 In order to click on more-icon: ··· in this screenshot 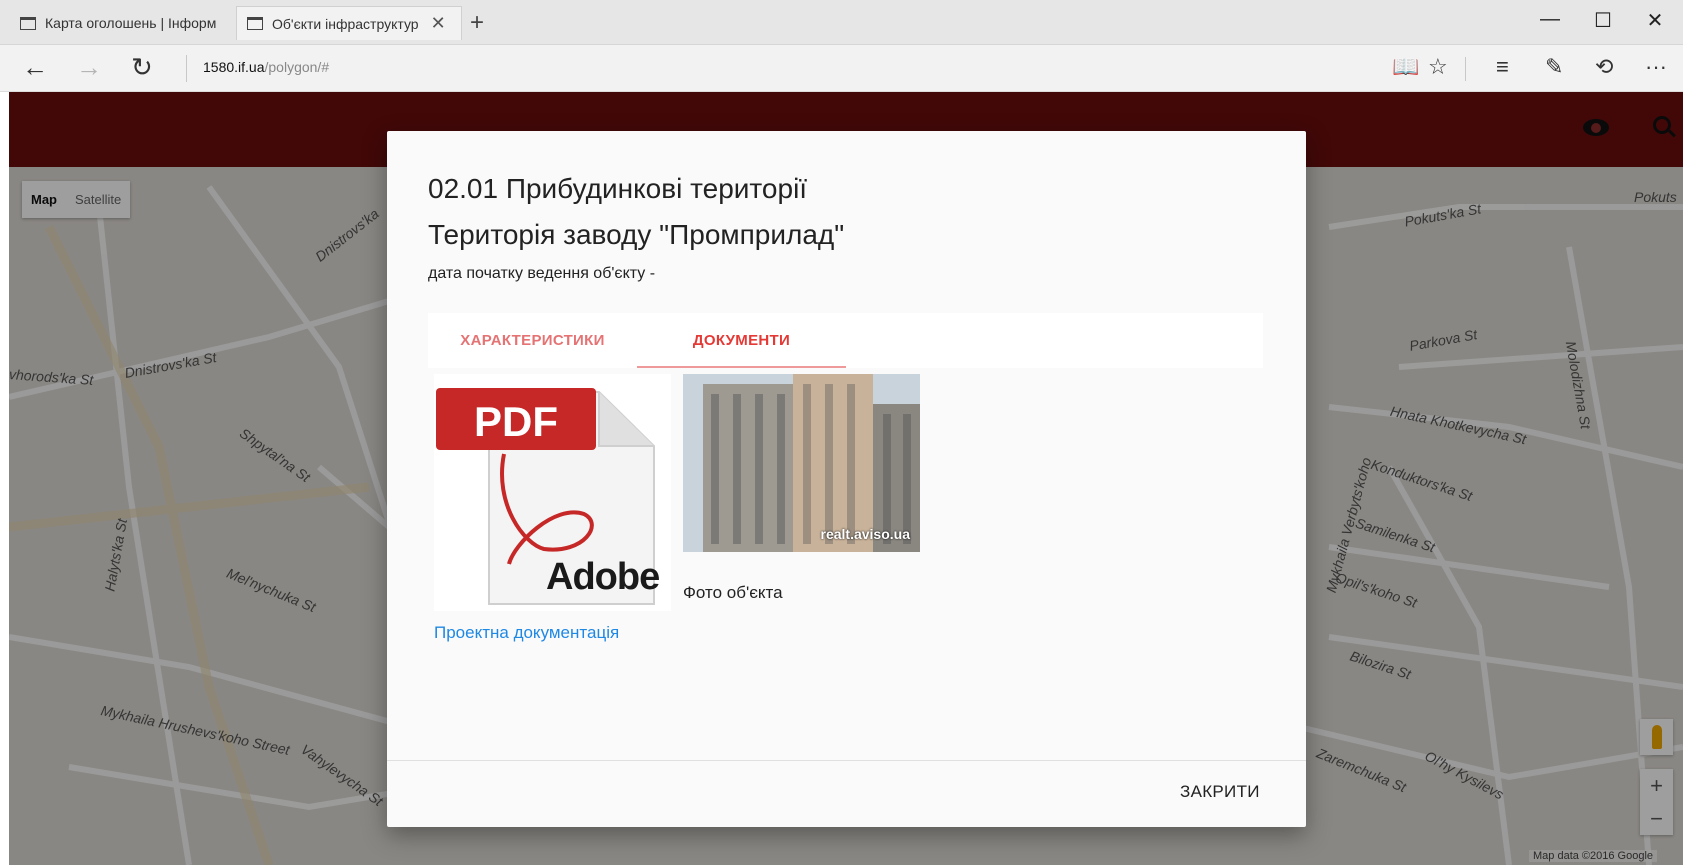, I will do `click(1656, 67)`.